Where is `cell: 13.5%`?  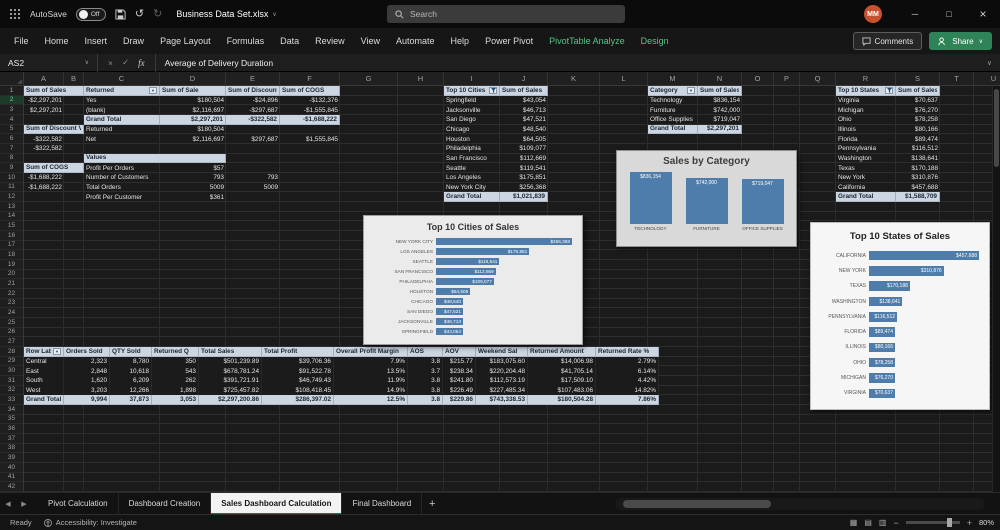
cell: 13.5% is located at coordinates (371, 371).